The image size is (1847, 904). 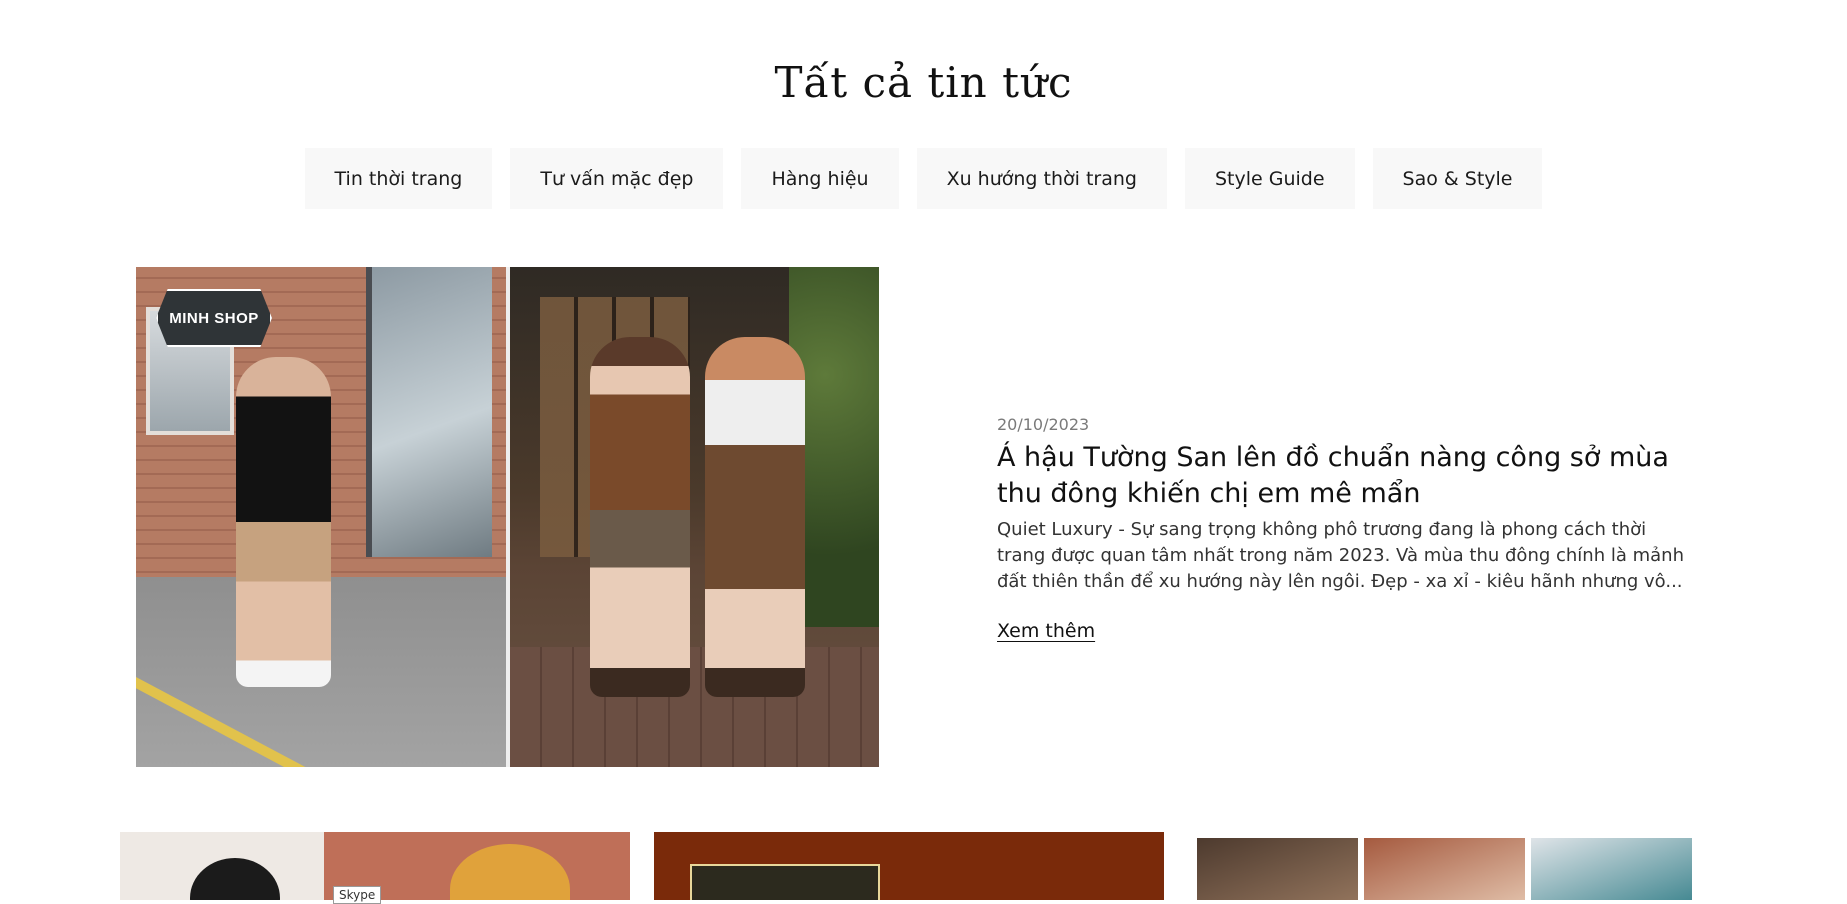 I want to click on skype-tooltip: Skype, so click(x=357, y=895).